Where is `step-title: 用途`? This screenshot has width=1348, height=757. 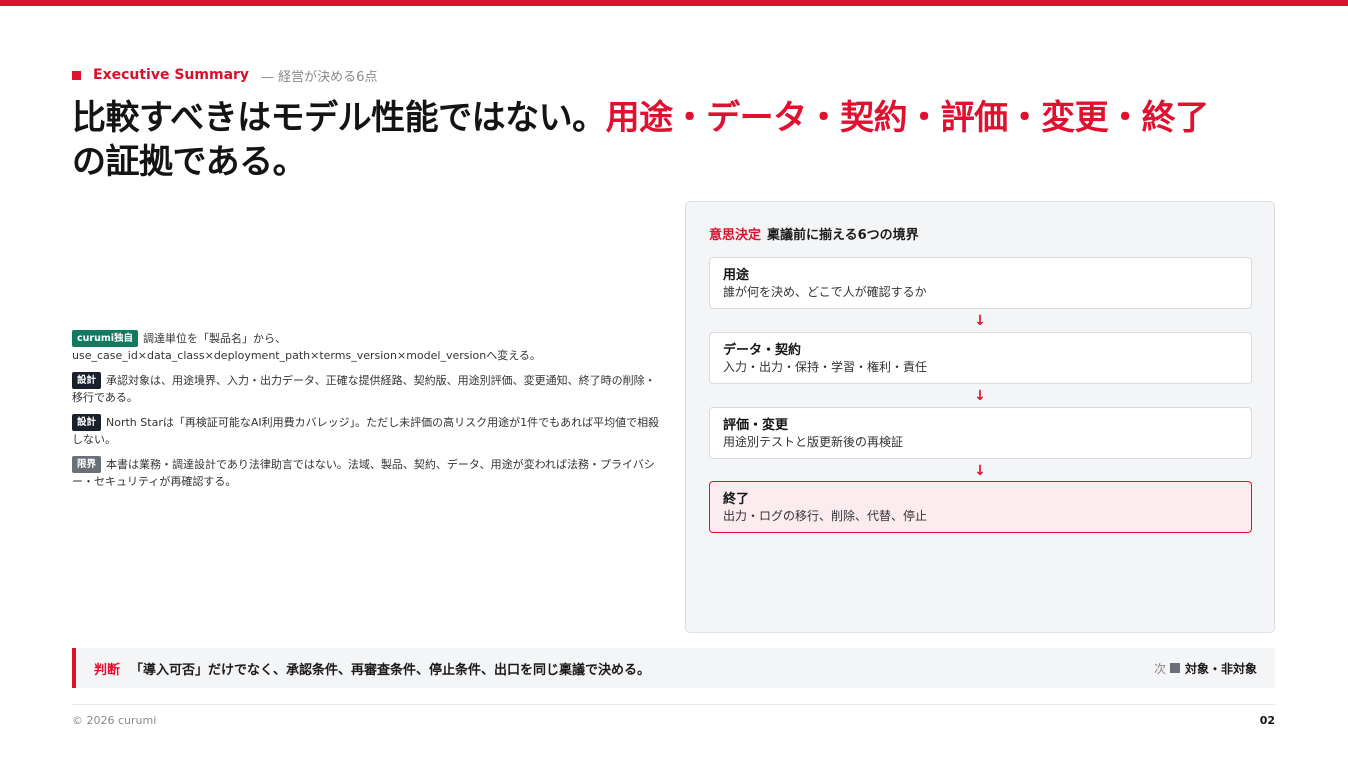
step-title: 用途 is located at coordinates (736, 275).